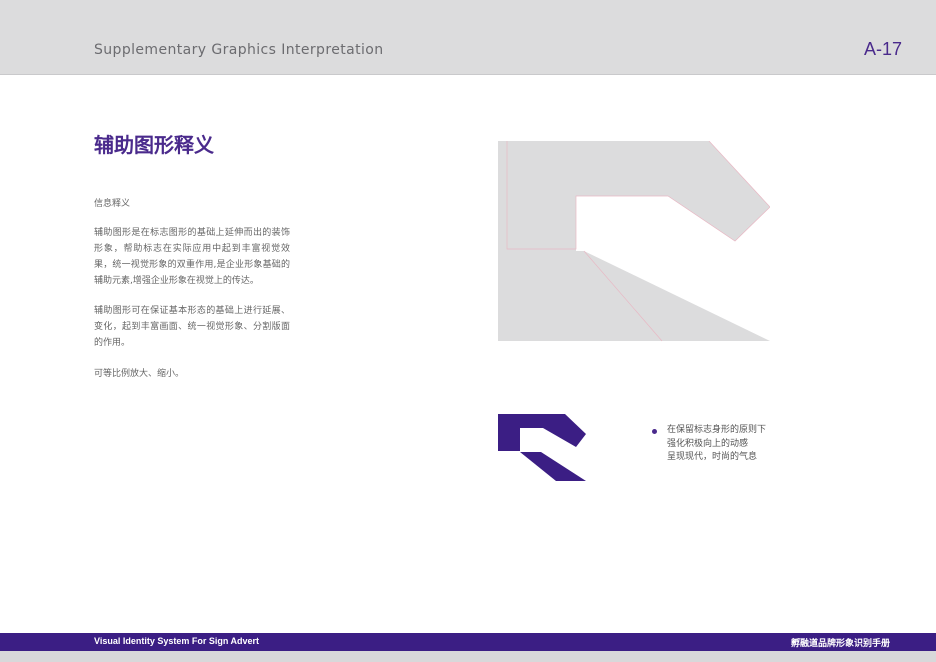  What do you see at coordinates (468, 656) in the screenshot?
I see `footer-strip` at bounding box center [468, 656].